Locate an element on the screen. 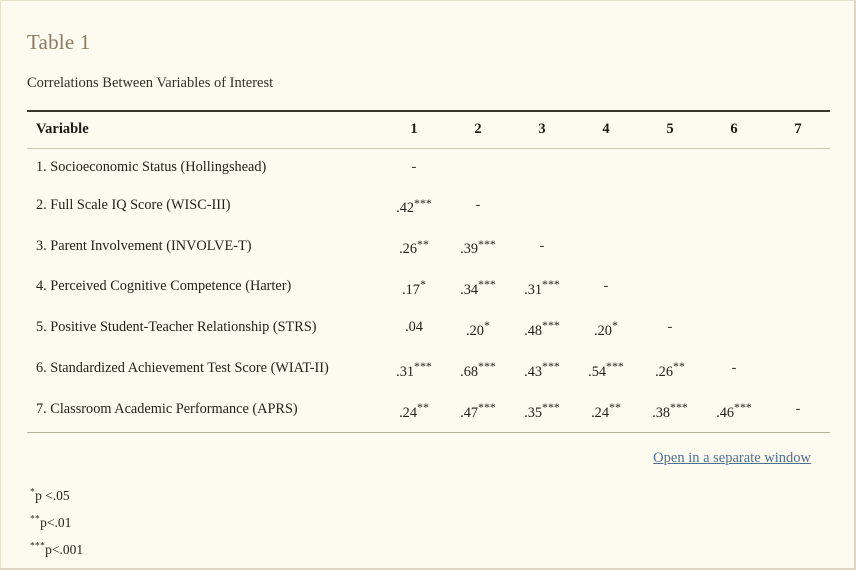 The image size is (856, 570). note-marker: *** is located at coordinates (38, 546).